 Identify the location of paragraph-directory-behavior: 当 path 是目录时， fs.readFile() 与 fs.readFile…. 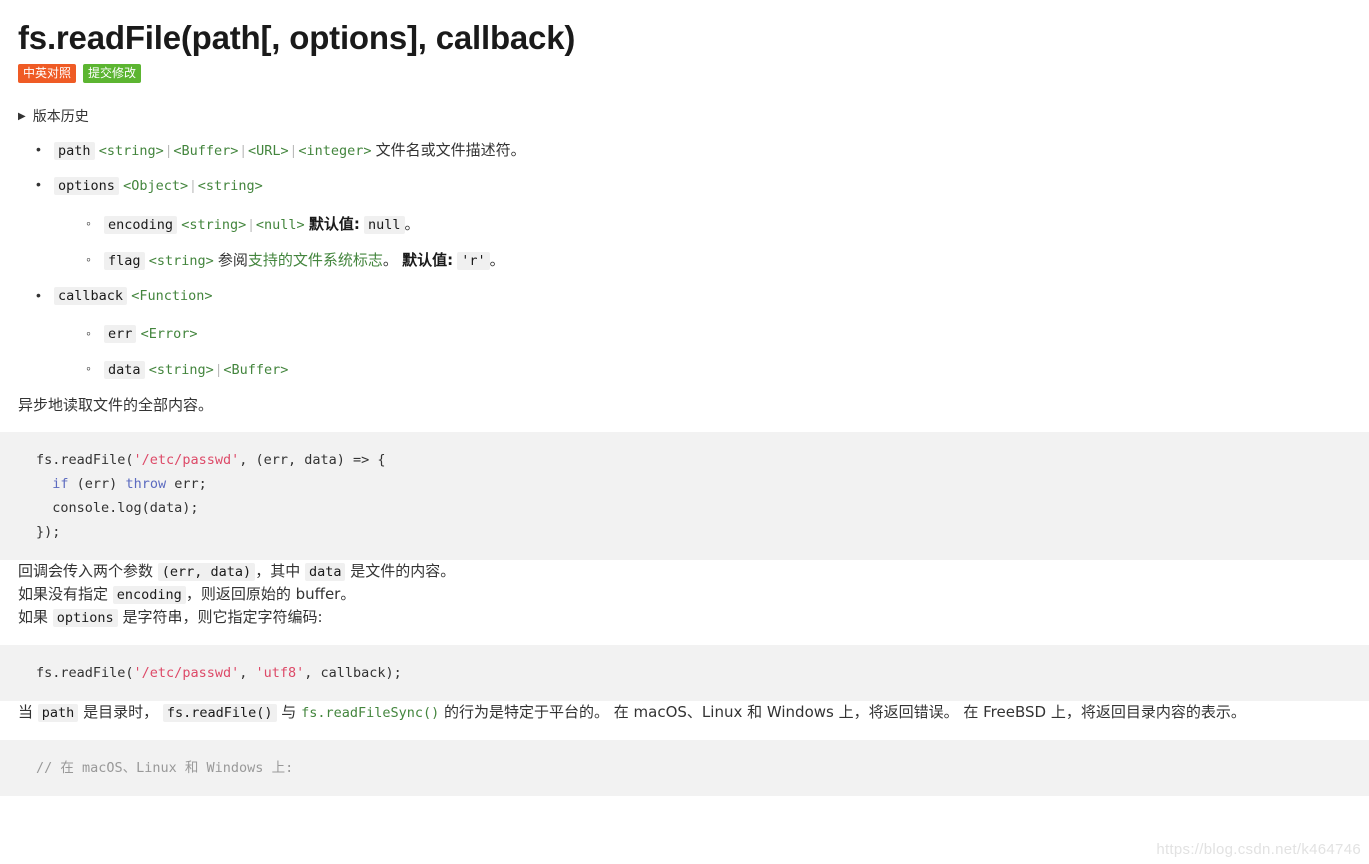
(684, 712).